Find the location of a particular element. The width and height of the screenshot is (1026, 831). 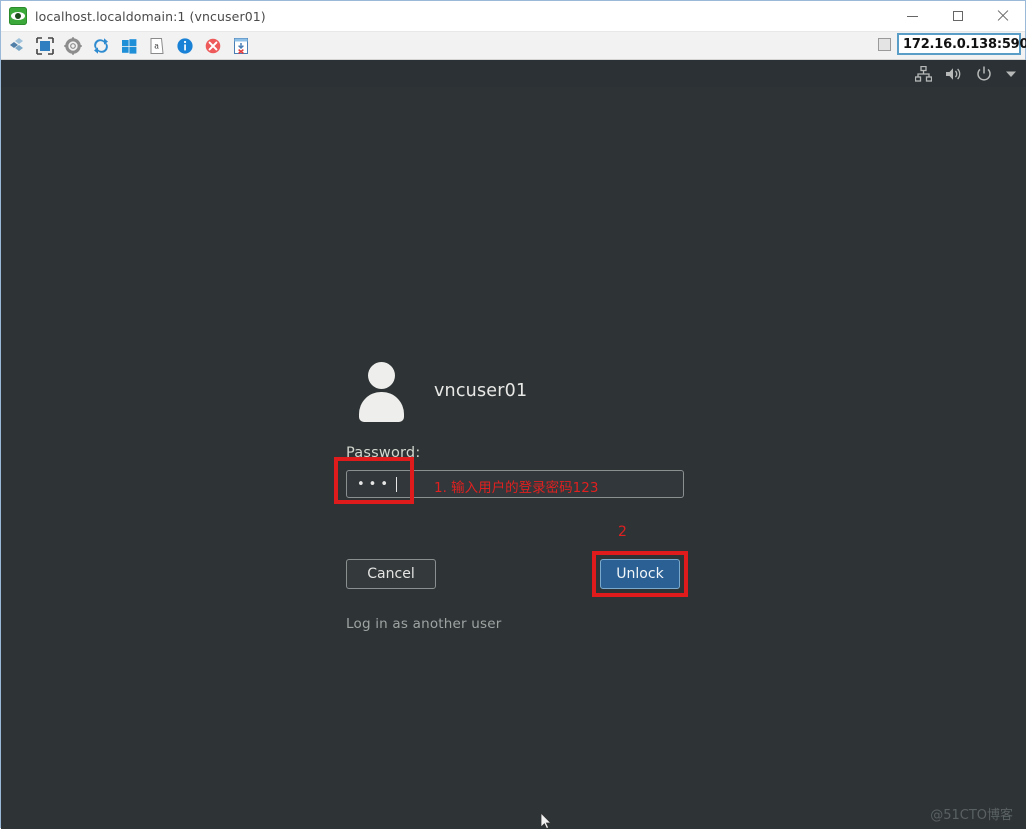

window-controls is located at coordinates (957, 16).